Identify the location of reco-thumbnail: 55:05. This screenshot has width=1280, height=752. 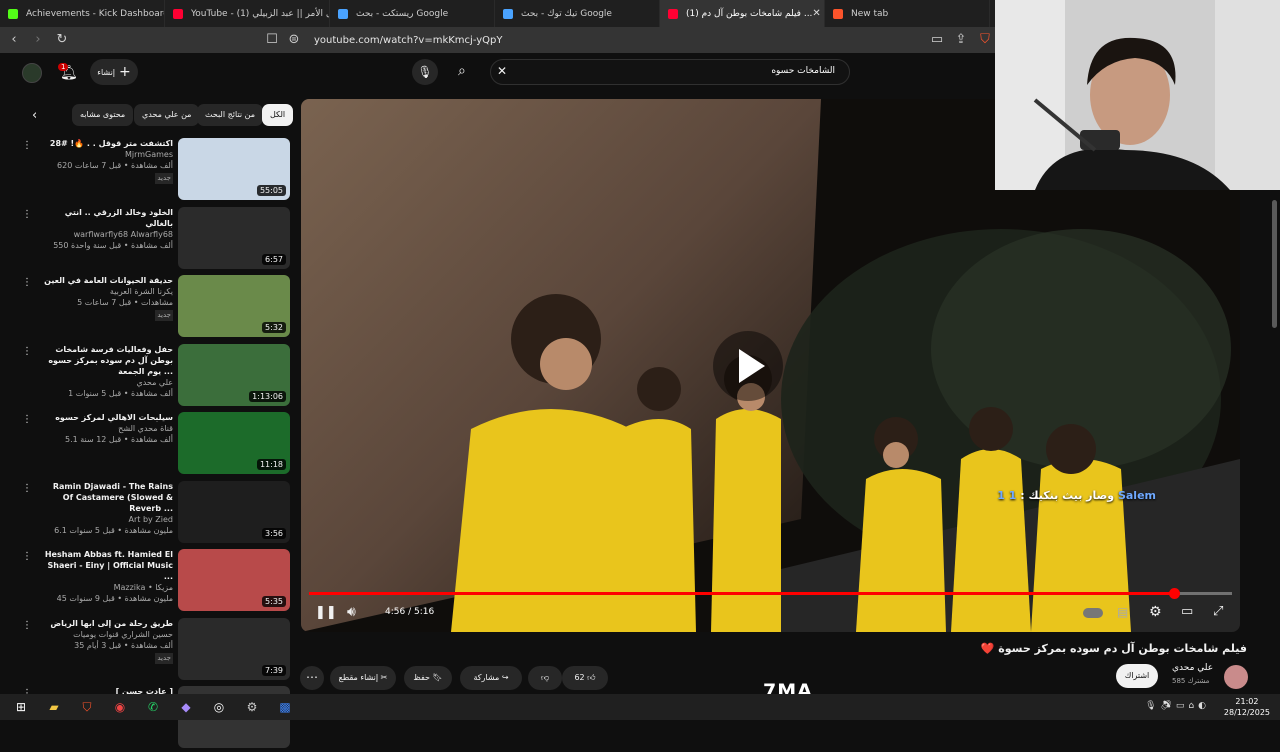
(234, 169).